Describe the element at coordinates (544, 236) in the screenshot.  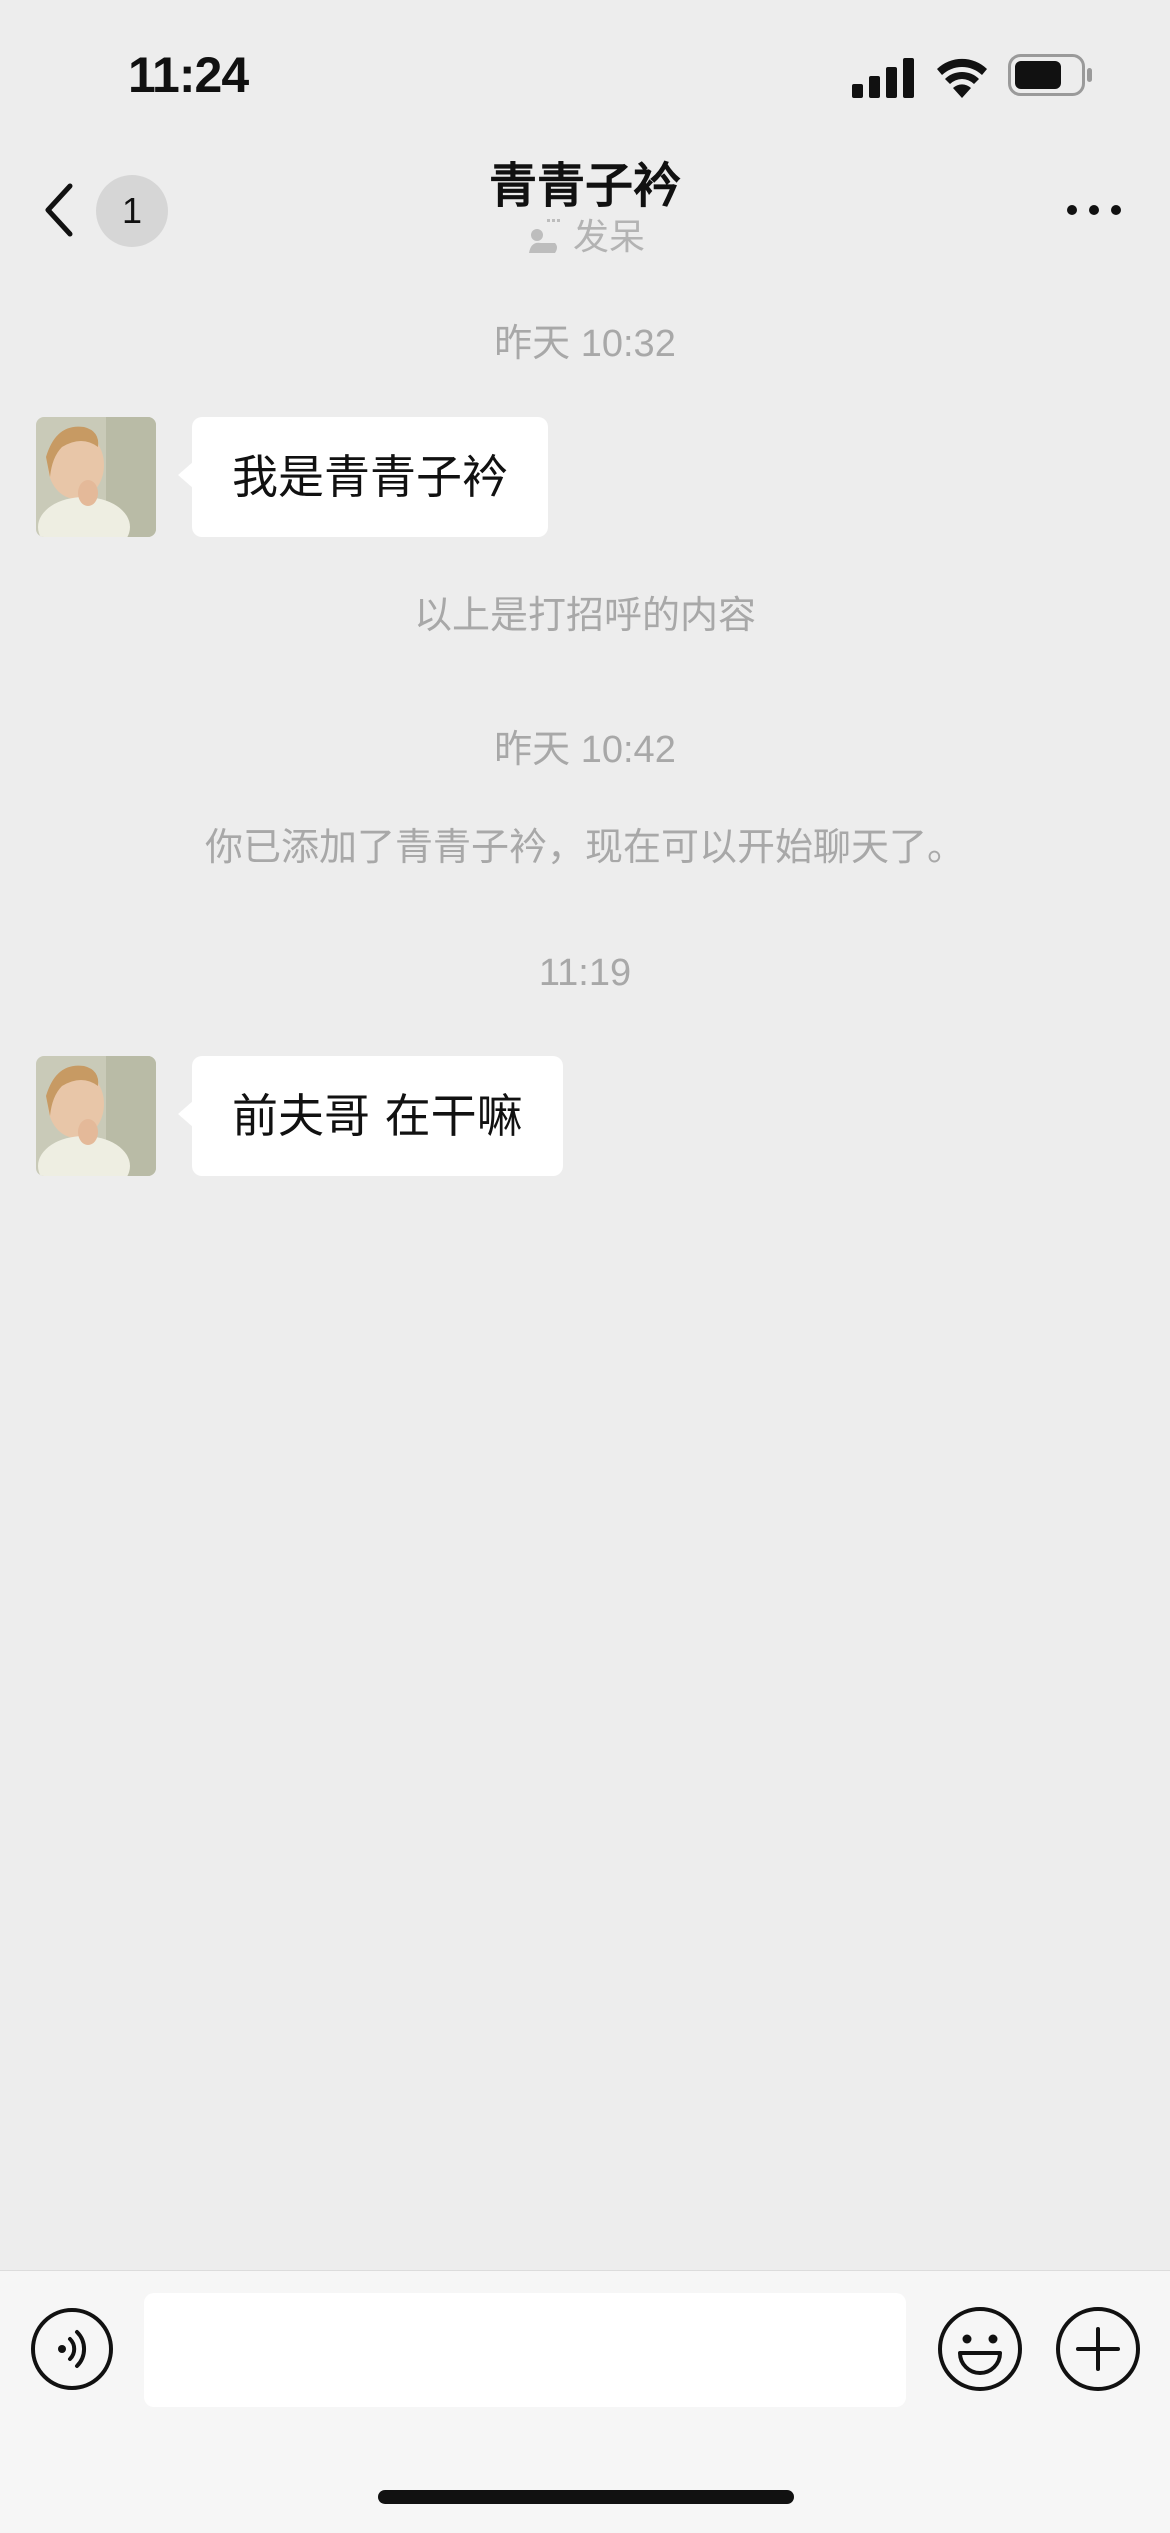
I see `status-idle-icon` at that location.